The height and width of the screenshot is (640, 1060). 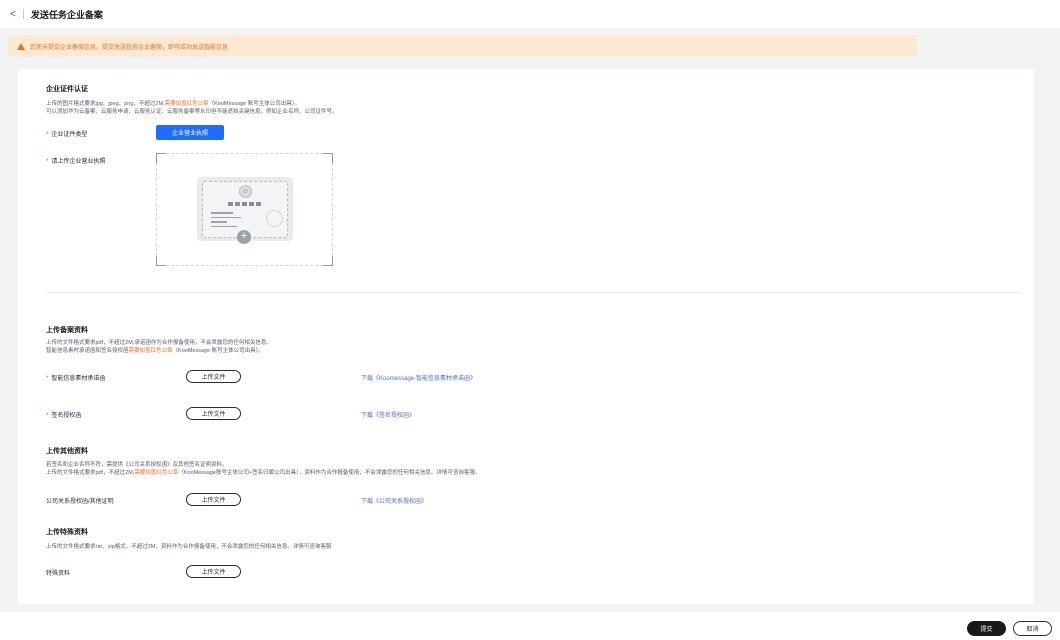 What do you see at coordinates (245, 191) in the screenshot?
I see `emblem-icon: ☺` at bounding box center [245, 191].